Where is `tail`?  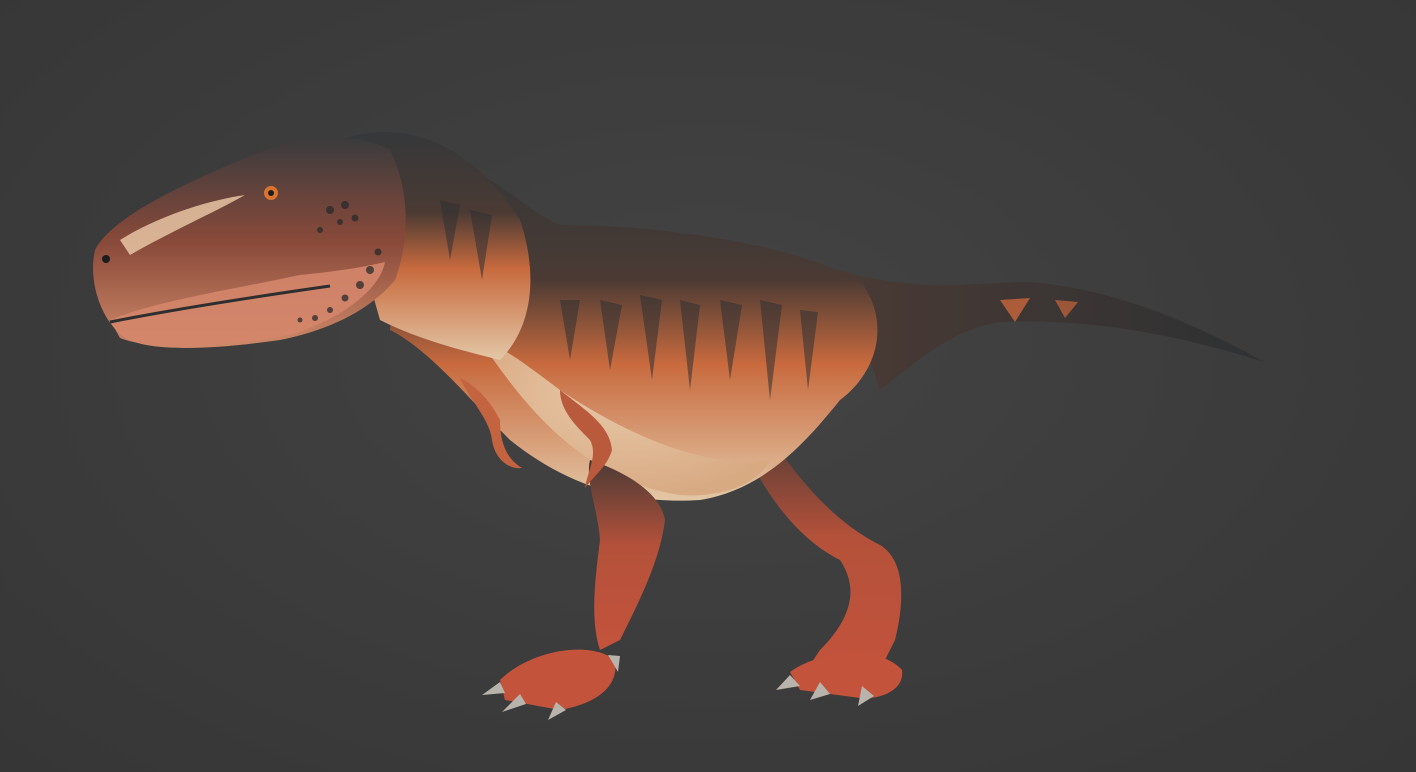
tail is located at coordinates (1052, 330).